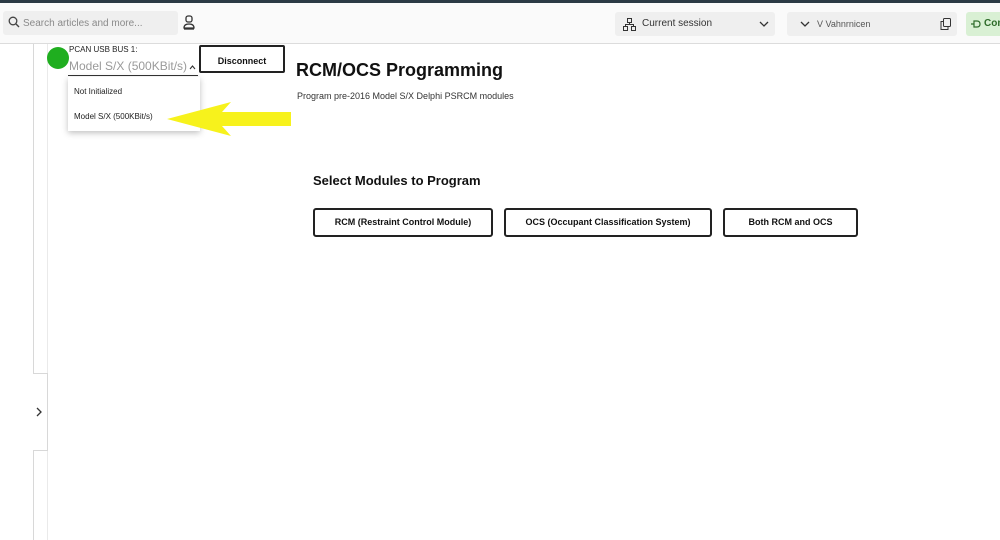  Describe the element at coordinates (872, 24) in the screenshot. I see `vehicle-dropdown: V Vahnrnicen` at that location.